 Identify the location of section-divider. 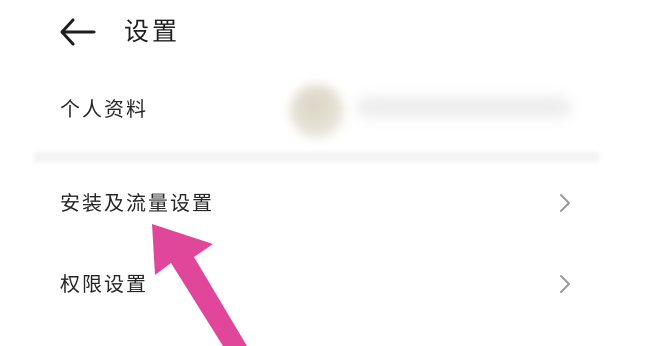
(316, 157).